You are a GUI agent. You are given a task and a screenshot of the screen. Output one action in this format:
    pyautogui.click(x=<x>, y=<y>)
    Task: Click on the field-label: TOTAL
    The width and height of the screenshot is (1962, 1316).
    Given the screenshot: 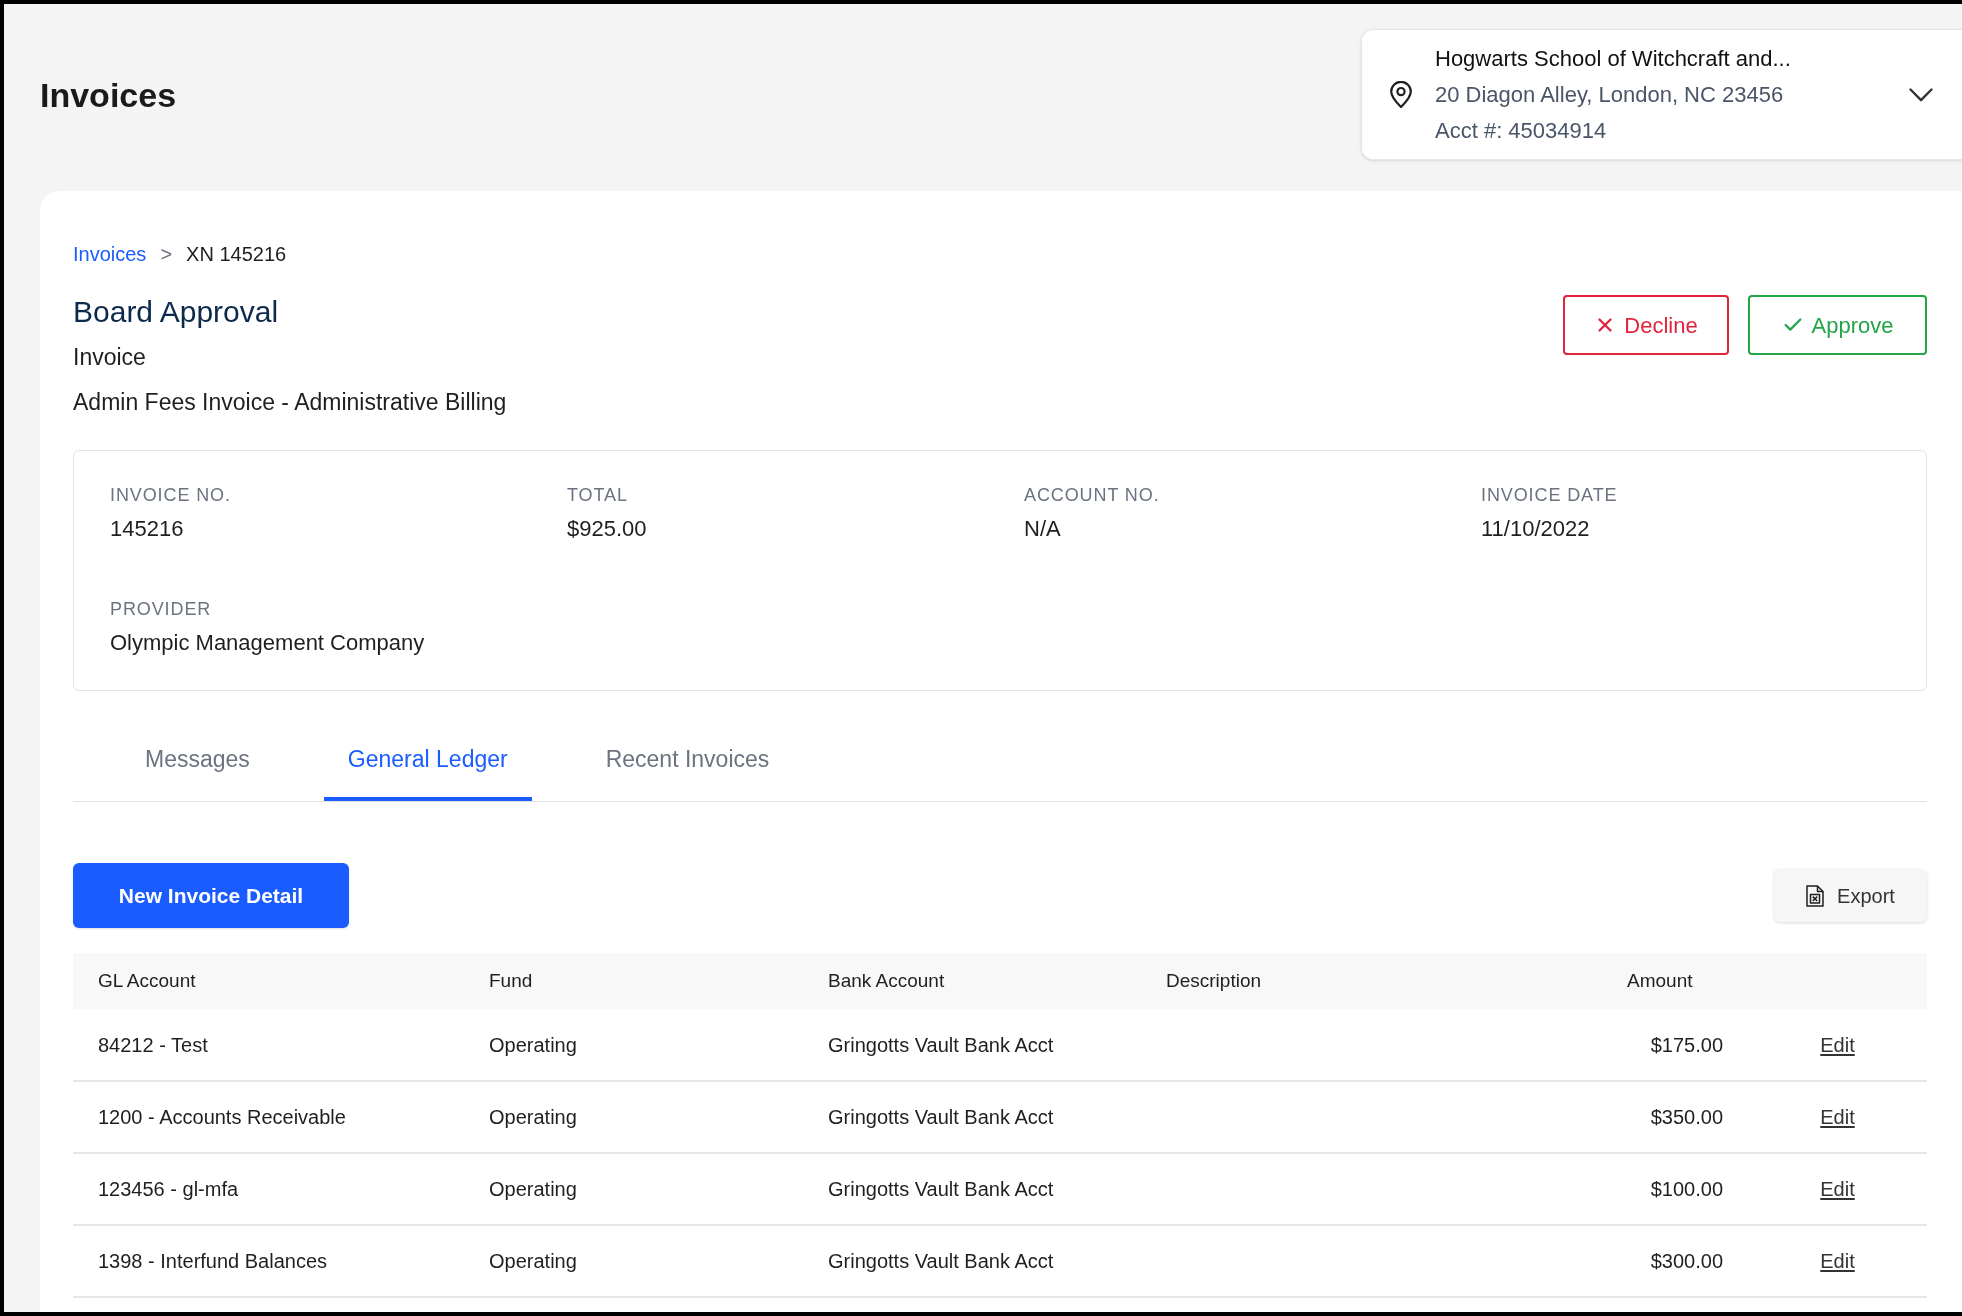 What is the action you would take?
    pyautogui.click(x=597, y=495)
    